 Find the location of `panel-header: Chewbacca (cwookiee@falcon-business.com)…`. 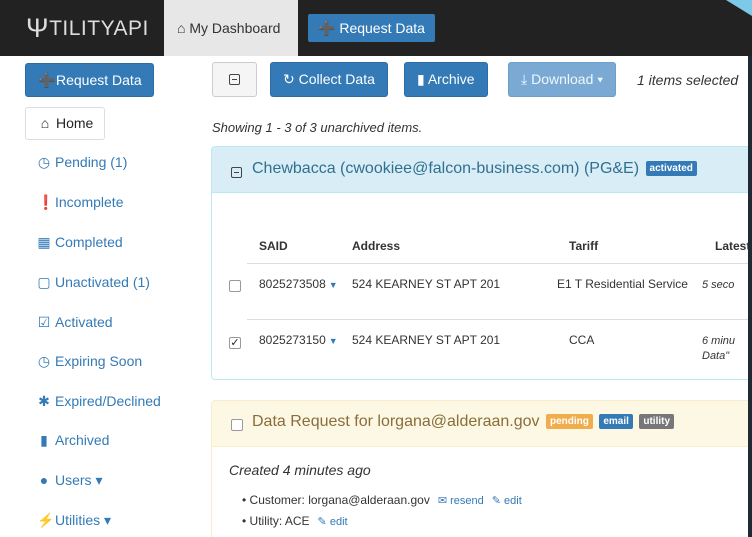

panel-header: Chewbacca (cwookiee@falcon-business.com)… is located at coordinates (482, 170).